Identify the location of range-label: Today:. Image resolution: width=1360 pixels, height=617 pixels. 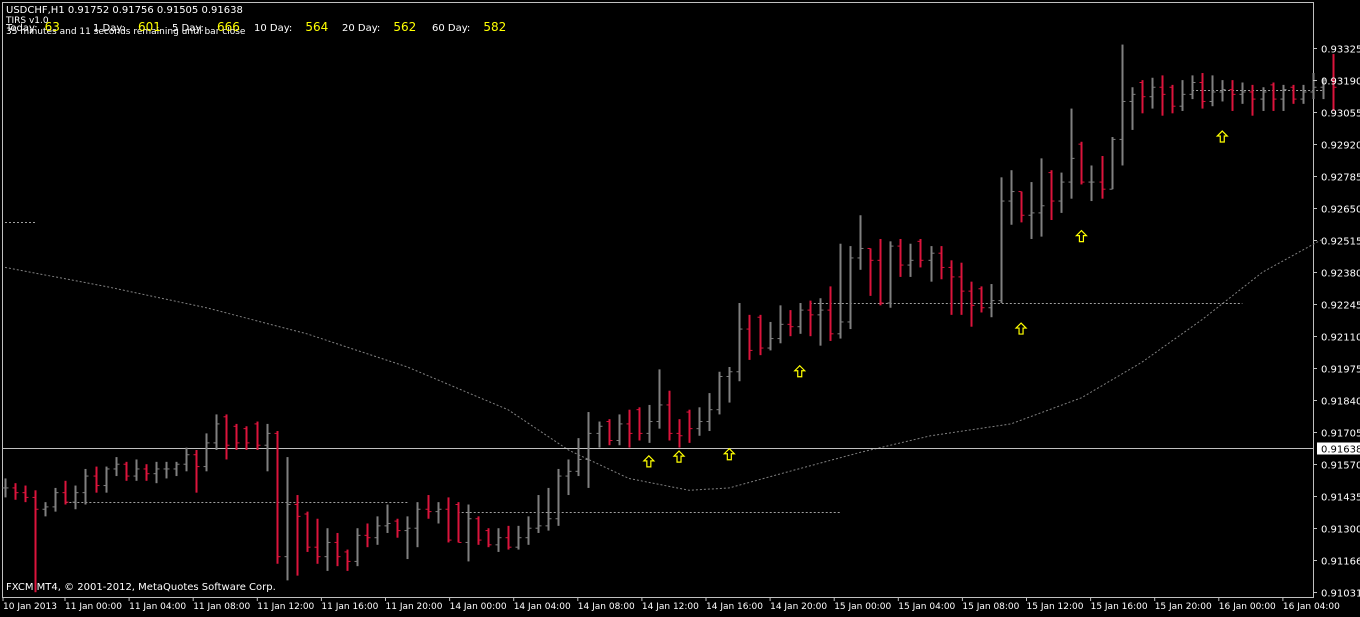
(22, 28).